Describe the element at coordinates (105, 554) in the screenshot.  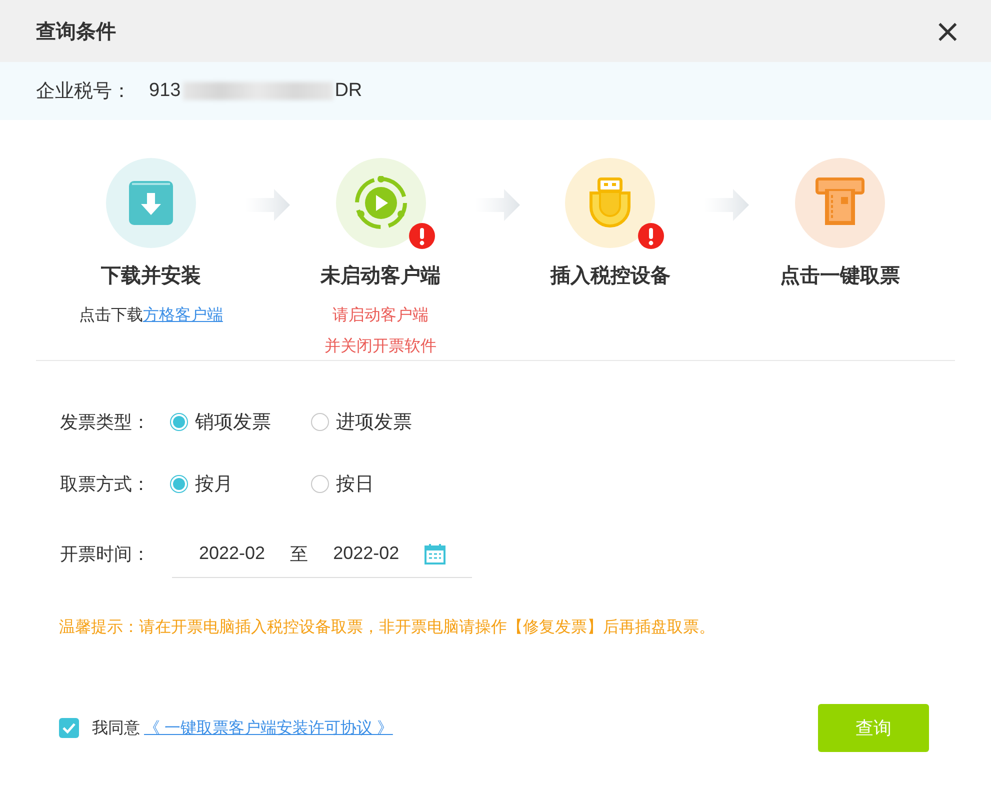
I see `field-label: 开票时间：` at that location.